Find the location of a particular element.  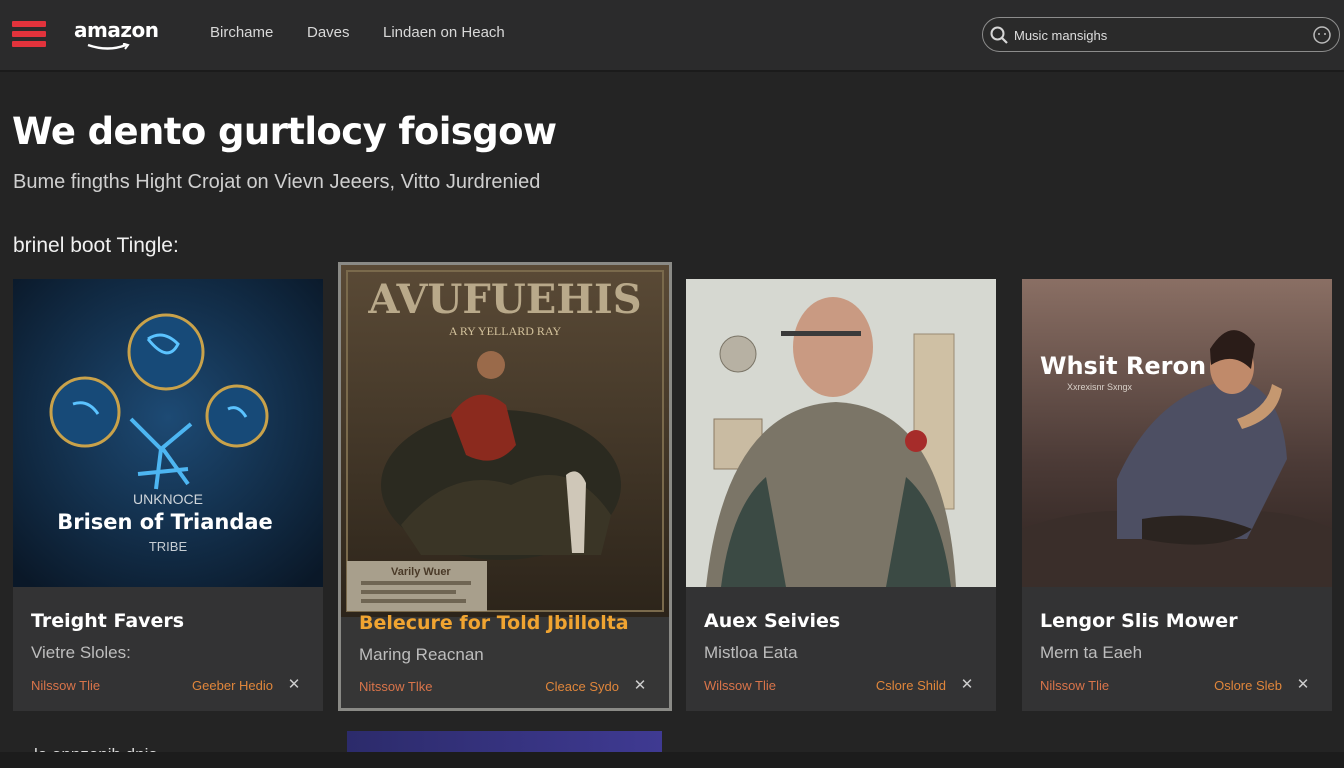

card-footer: Nilssow Tlie Geeber Hedio ✕ is located at coordinates (169, 686).